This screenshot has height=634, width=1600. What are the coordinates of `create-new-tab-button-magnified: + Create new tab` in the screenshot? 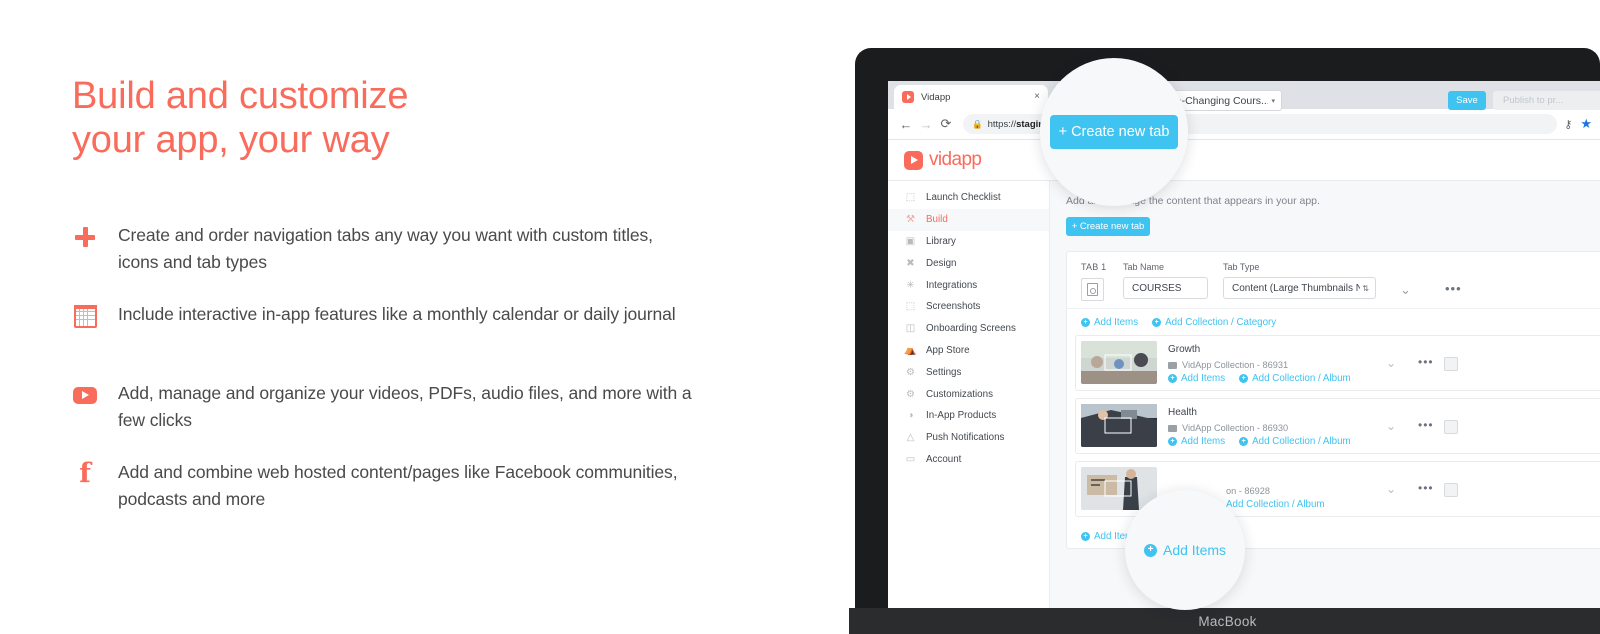 It's located at (1114, 132).